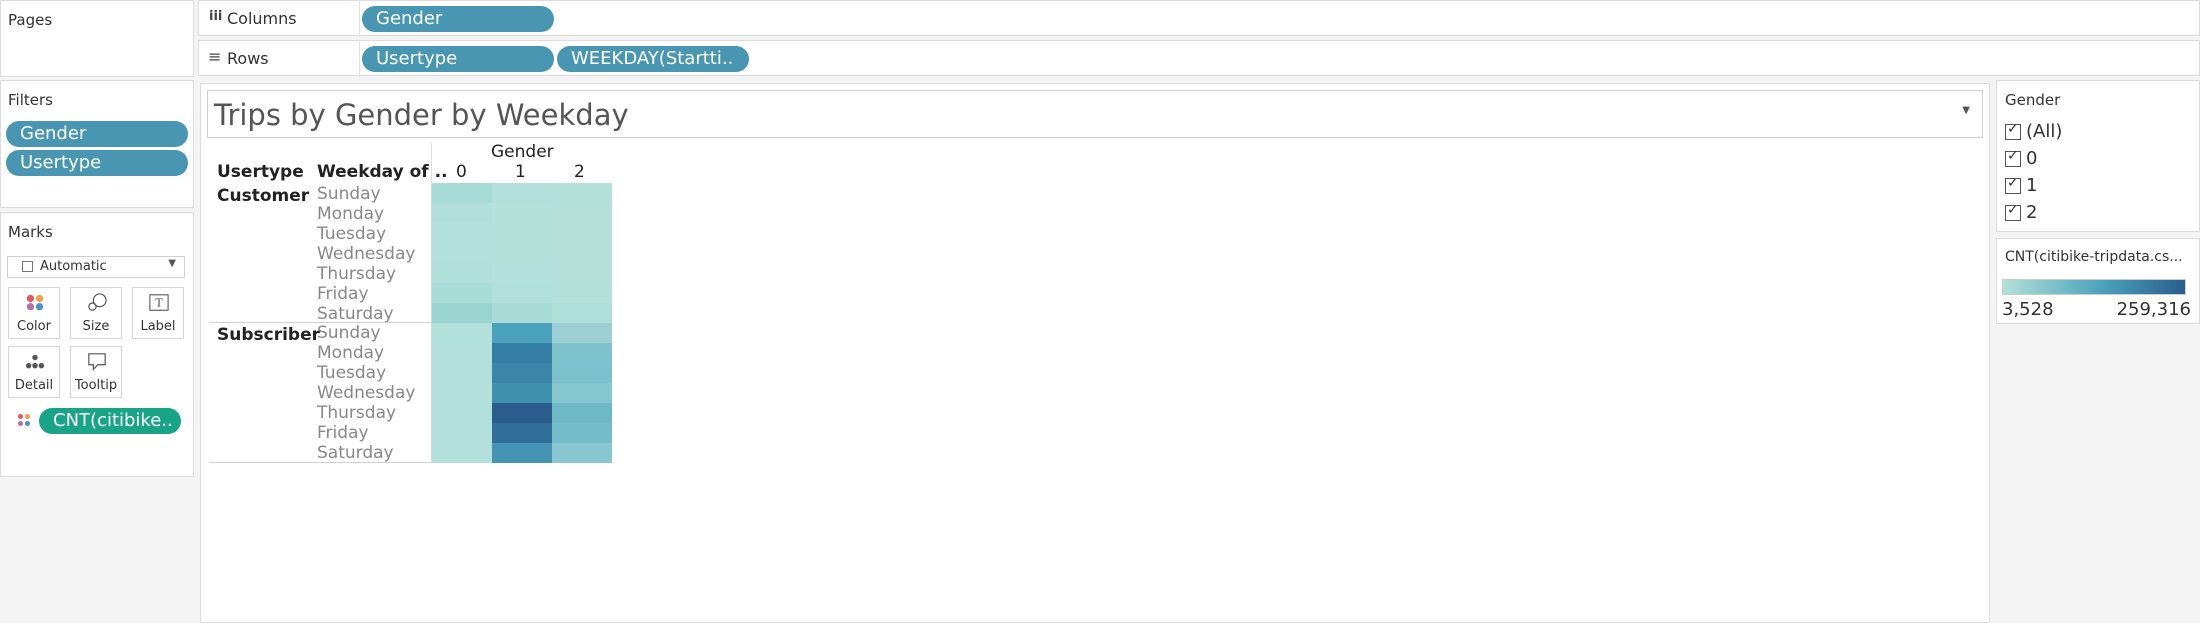 This screenshot has width=2200, height=623. Describe the element at coordinates (421, 115) in the screenshot. I see `view-title: Trips by Gender by Weekday` at that location.